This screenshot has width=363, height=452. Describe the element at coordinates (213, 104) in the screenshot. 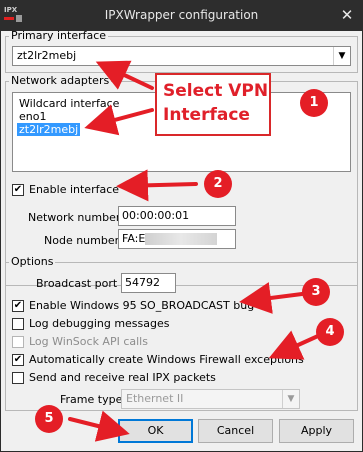

I see `select-vpn-callout: Select VPN Interface` at that location.